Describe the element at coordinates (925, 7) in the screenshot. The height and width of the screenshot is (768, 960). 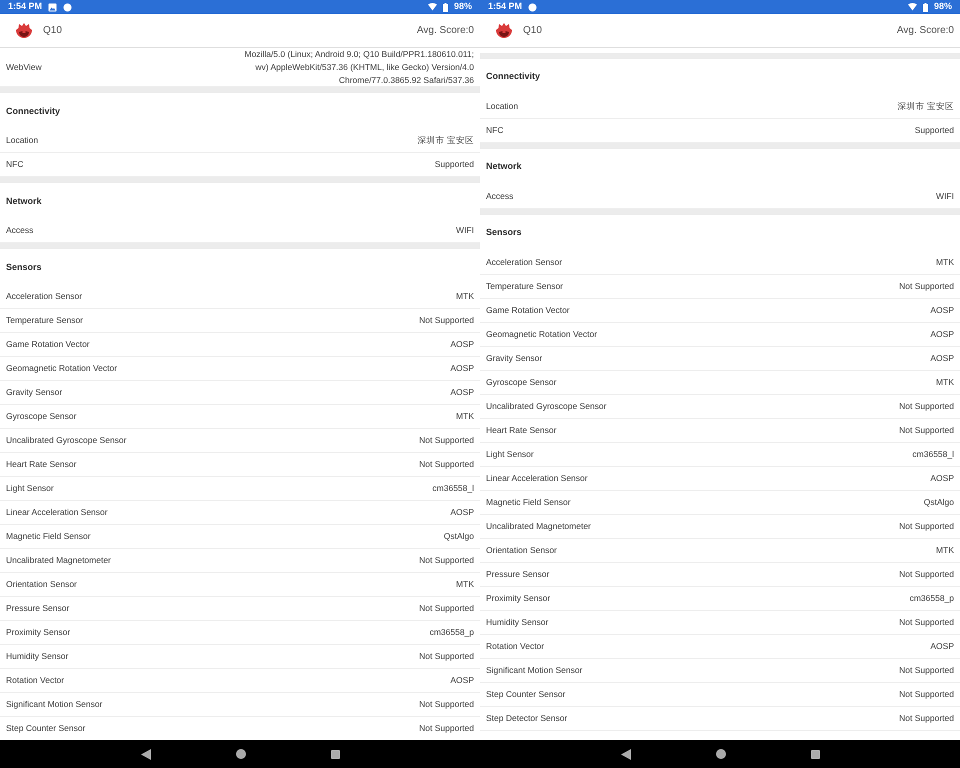
I see `battery-icon` at that location.